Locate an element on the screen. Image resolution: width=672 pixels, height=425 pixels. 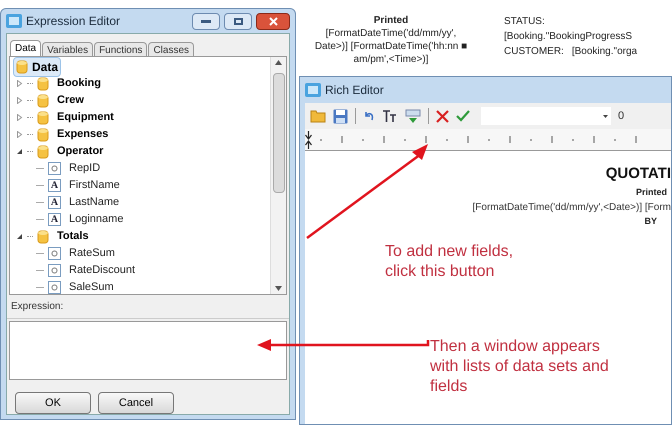
document-text: STATUS: is located at coordinates (524, 22).